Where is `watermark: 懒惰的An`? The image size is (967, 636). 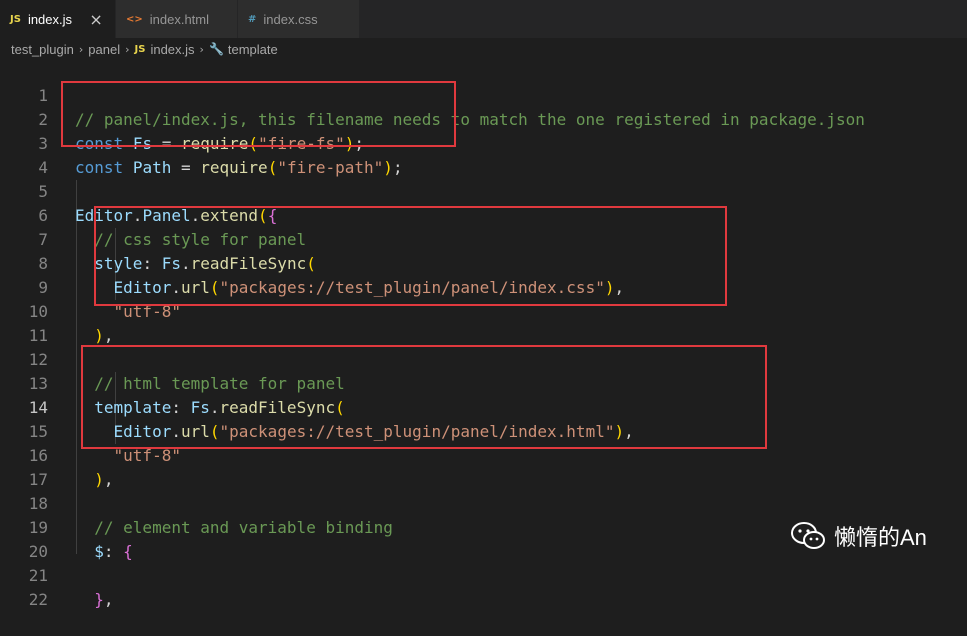
watermark: 懒惰的An is located at coordinates (858, 536).